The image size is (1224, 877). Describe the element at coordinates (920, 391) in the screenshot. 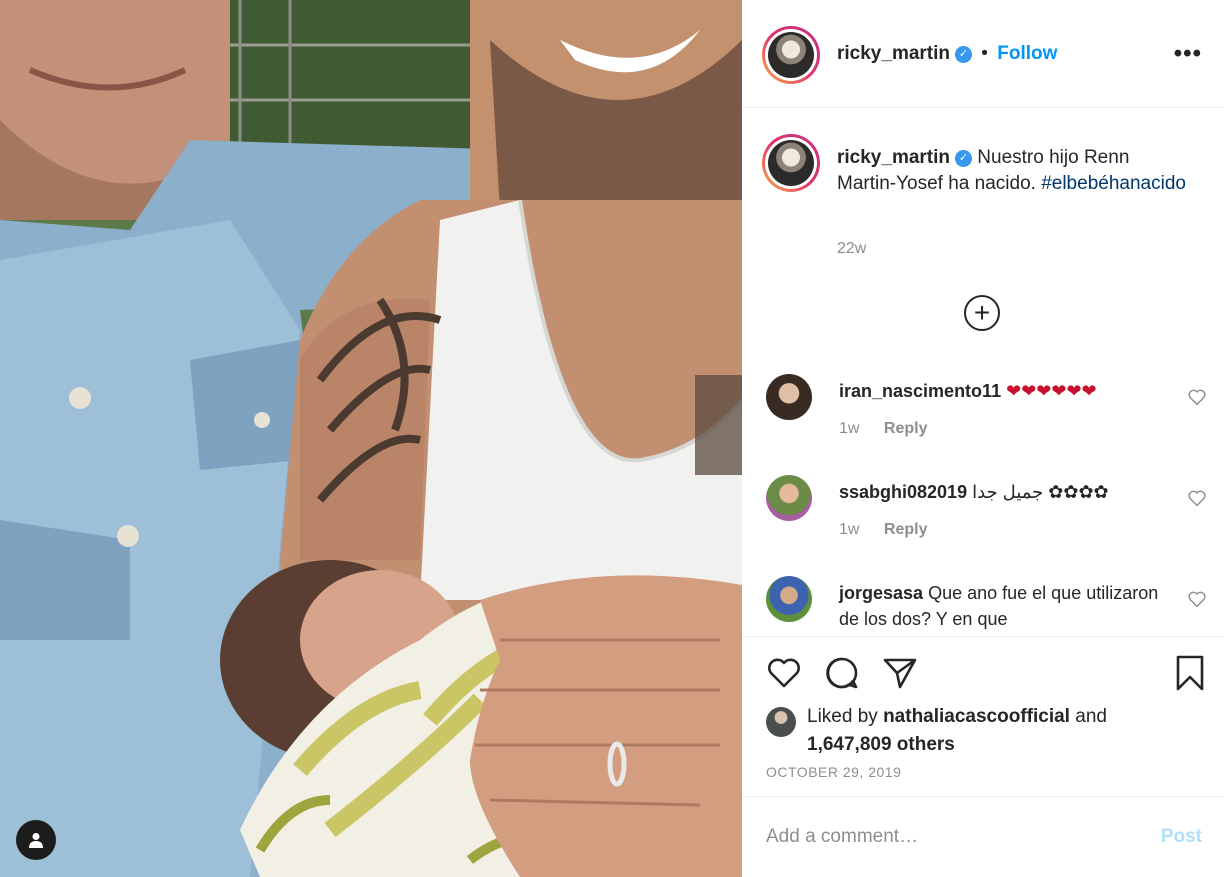

I see `commenter-username: iran_nascimento11` at that location.